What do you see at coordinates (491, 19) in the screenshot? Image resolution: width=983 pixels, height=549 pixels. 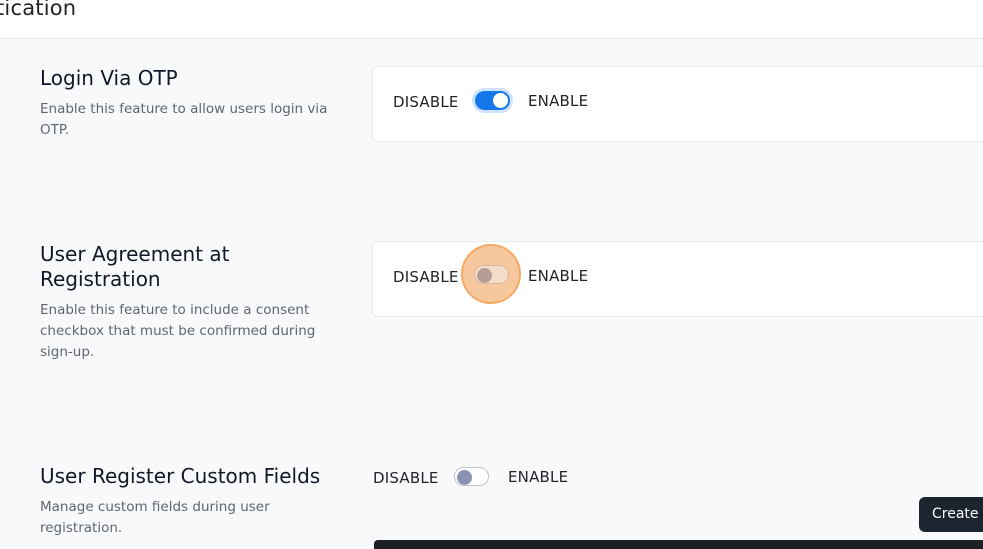 I see `page-header: tication` at bounding box center [491, 19].